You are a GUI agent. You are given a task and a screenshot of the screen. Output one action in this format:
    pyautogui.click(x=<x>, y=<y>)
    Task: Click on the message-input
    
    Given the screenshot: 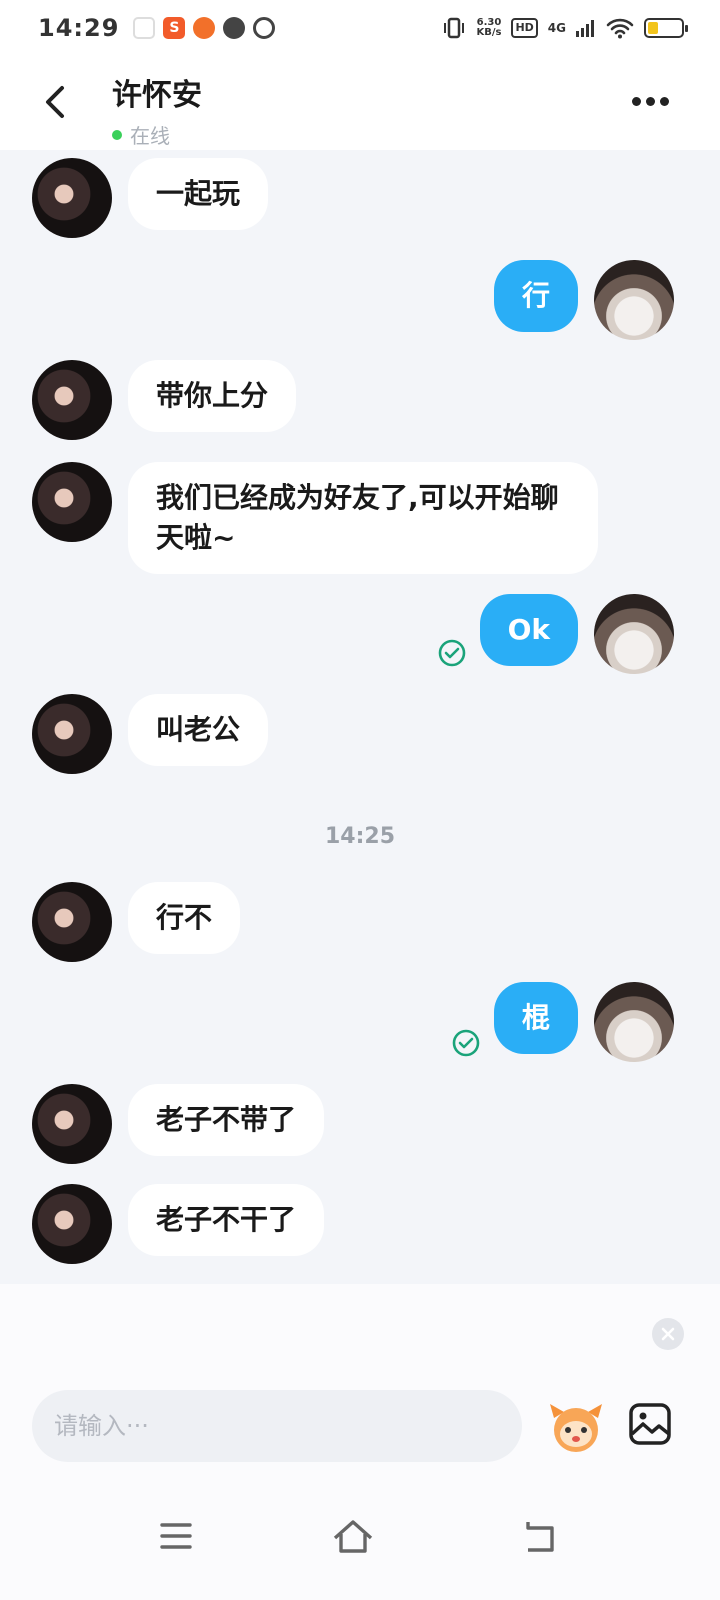 What is the action you would take?
    pyautogui.click(x=277, y=1426)
    